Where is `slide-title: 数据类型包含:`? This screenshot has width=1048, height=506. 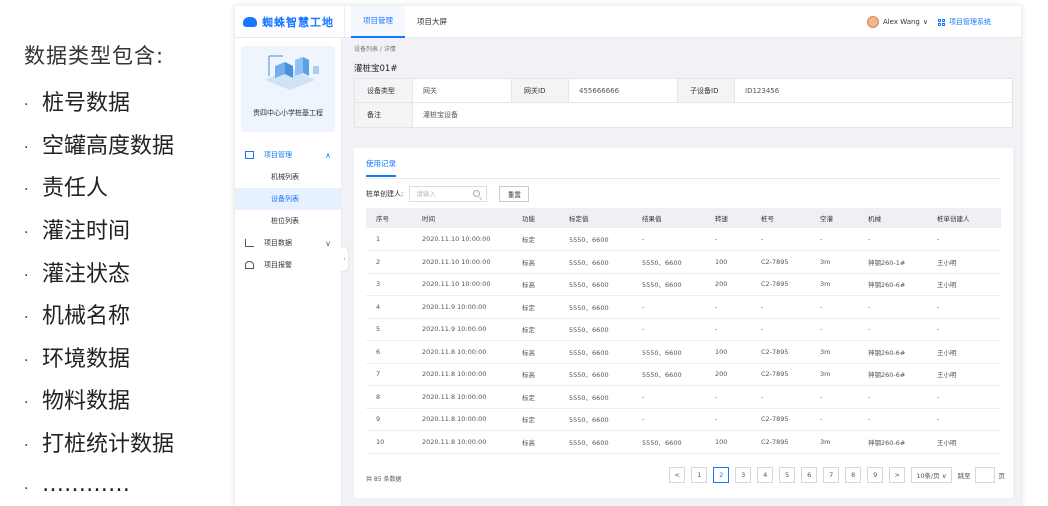 slide-title: 数据类型包含: is located at coordinates (94, 56).